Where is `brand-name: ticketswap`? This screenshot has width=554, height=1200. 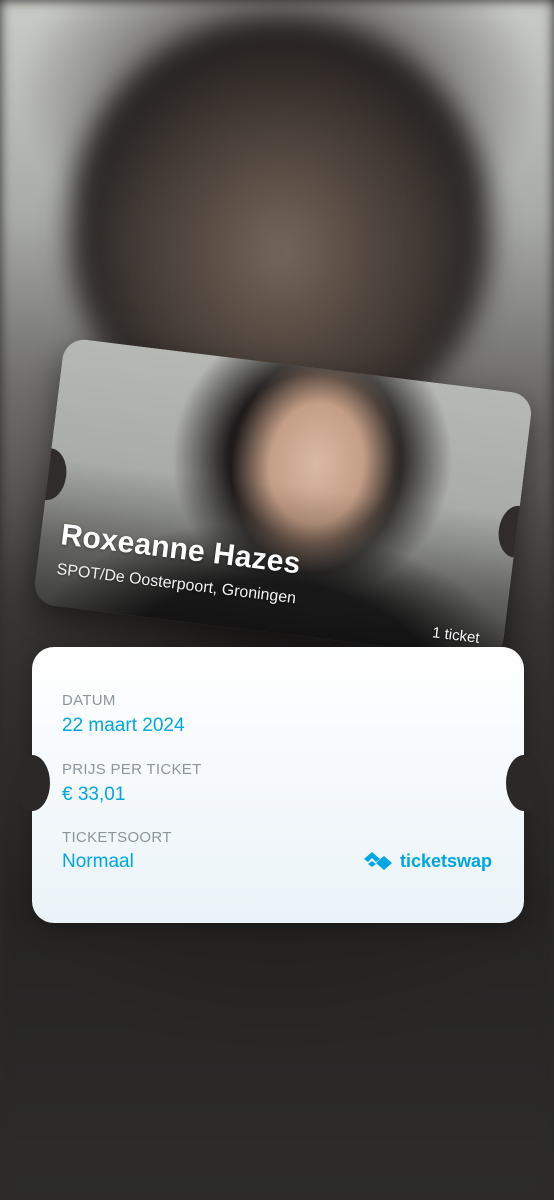
brand-name: ticketswap is located at coordinates (445, 860).